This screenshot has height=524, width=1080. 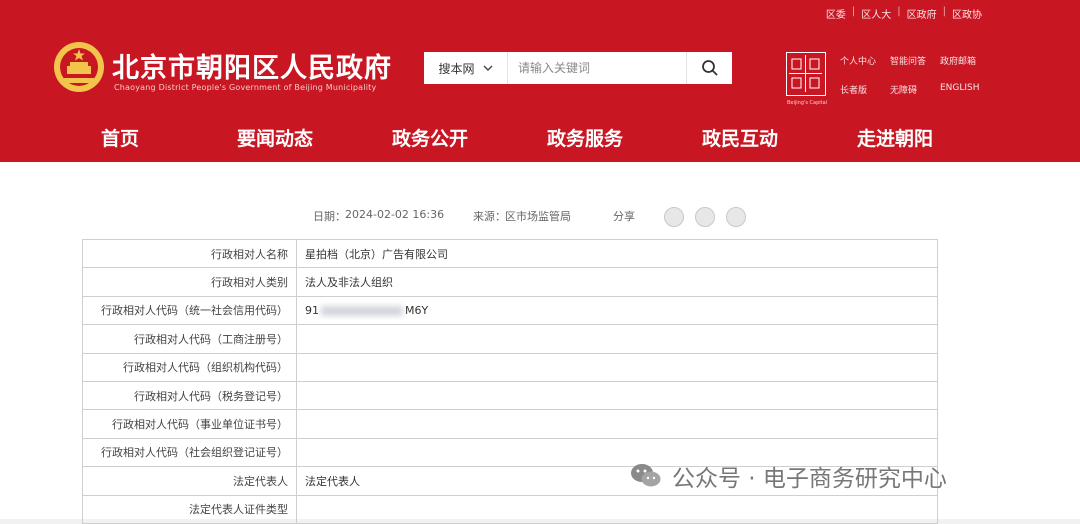 I want to click on search-icon, so click(x=709, y=68).